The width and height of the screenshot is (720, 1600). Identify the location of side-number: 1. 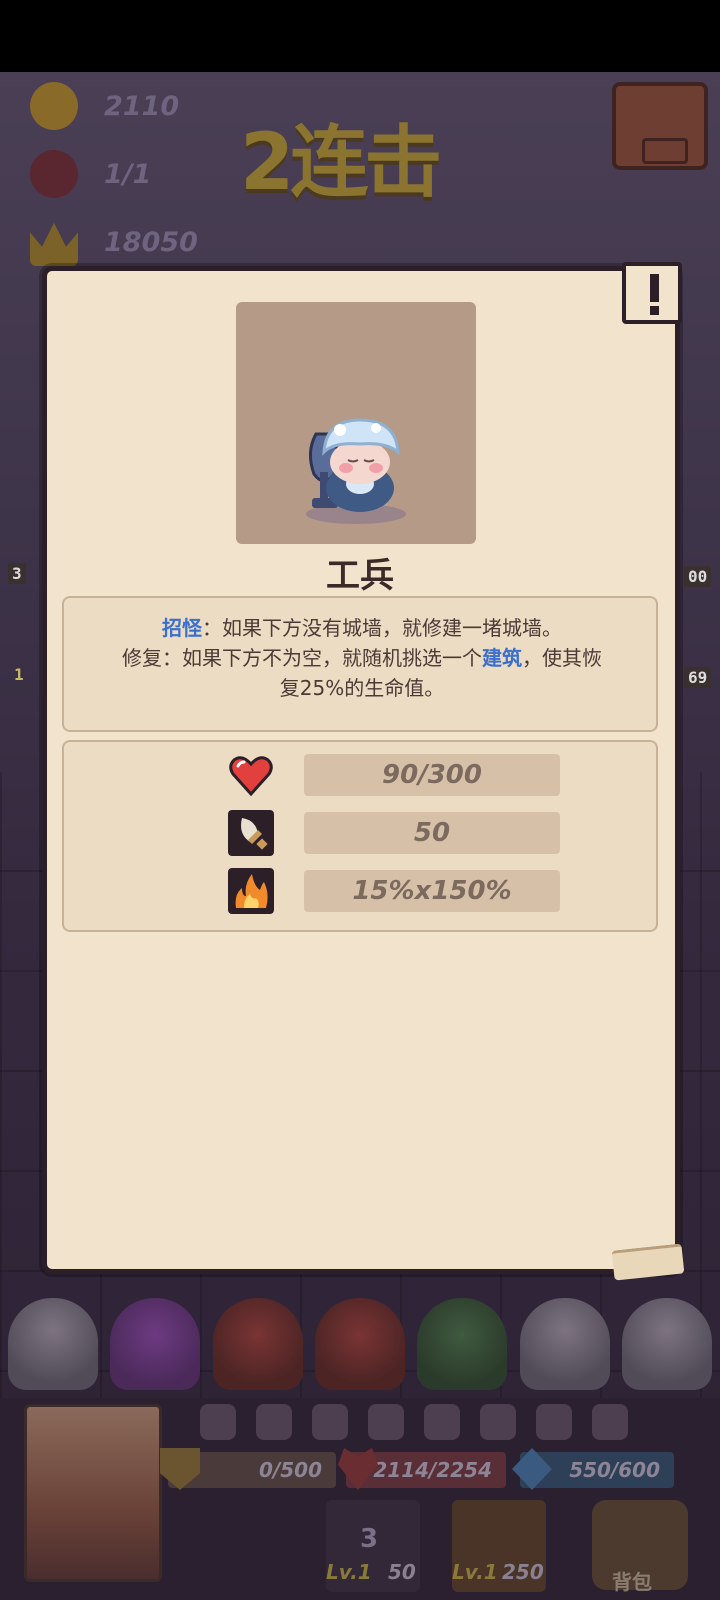
(19, 674).